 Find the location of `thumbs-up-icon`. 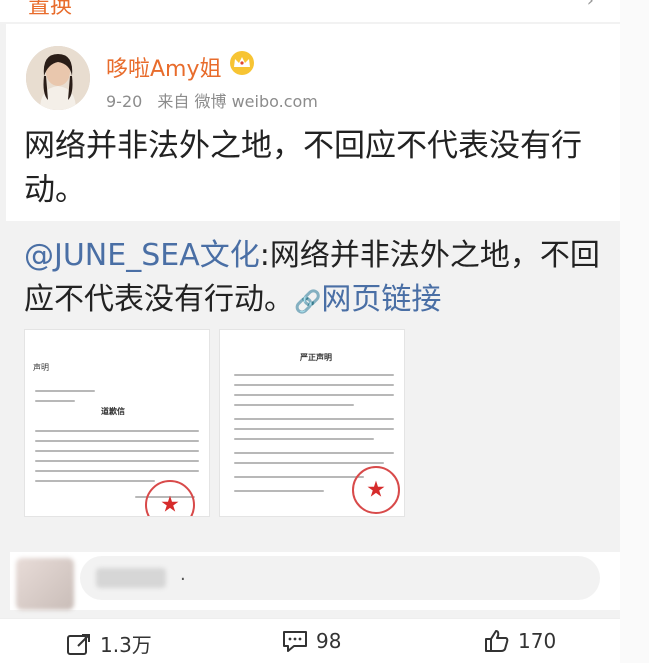

thumbs-up-icon is located at coordinates (497, 641).